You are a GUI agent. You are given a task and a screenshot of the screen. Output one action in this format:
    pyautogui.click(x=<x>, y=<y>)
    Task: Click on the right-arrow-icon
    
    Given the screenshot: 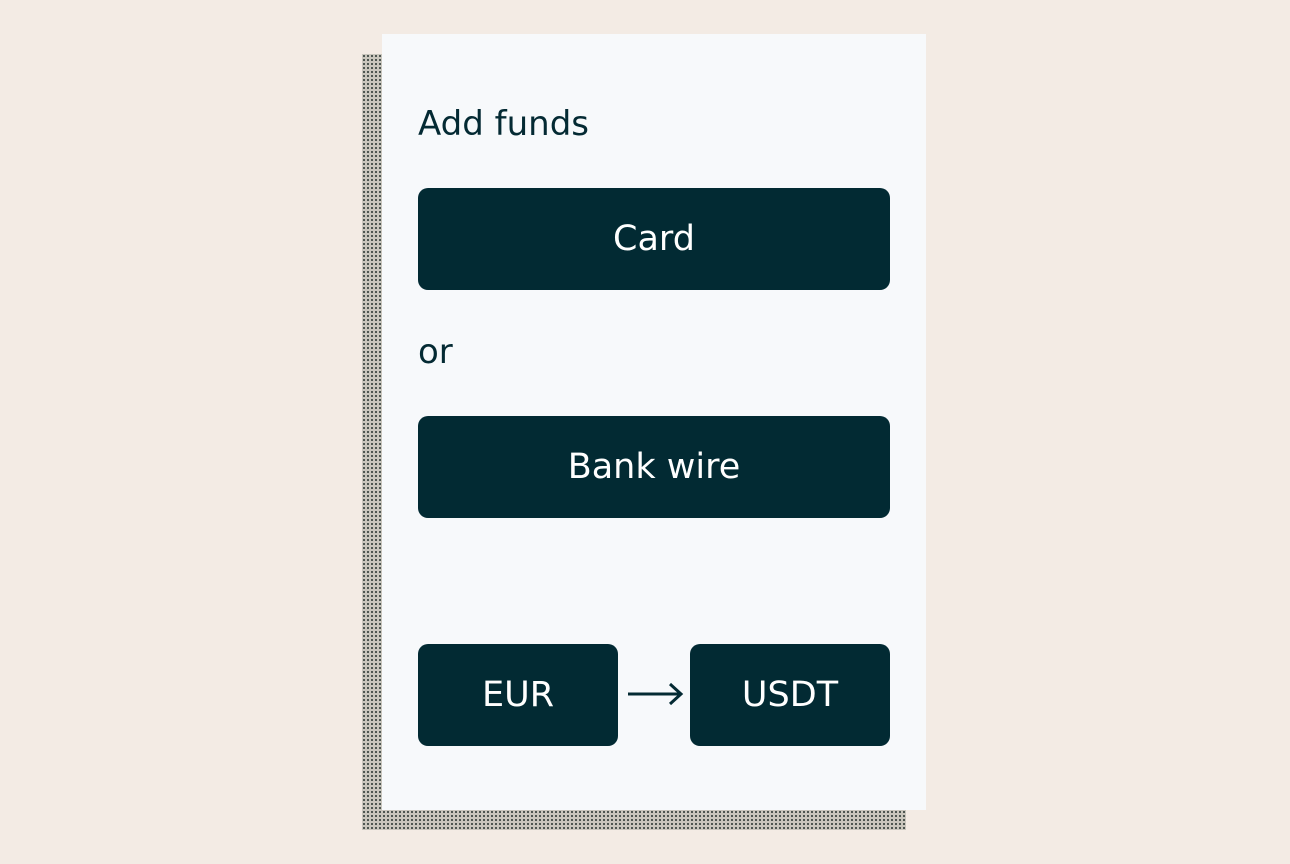 What is the action you would take?
    pyautogui.click(x=656, y=694)
    